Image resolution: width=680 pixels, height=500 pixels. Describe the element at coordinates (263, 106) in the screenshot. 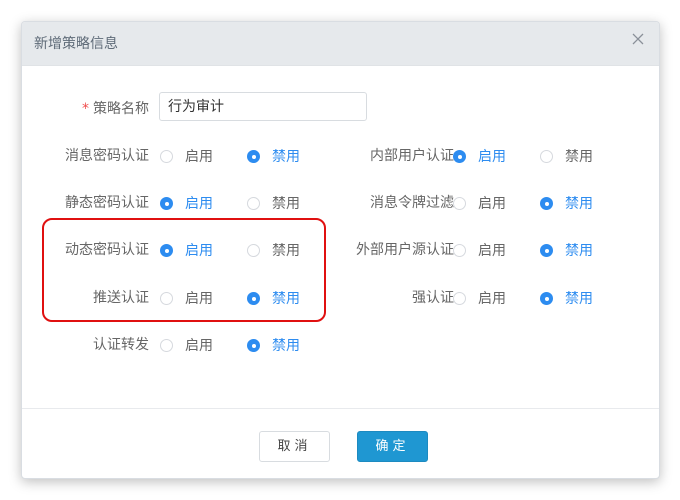

I see `policy-name-input: 行为审计` at that location.